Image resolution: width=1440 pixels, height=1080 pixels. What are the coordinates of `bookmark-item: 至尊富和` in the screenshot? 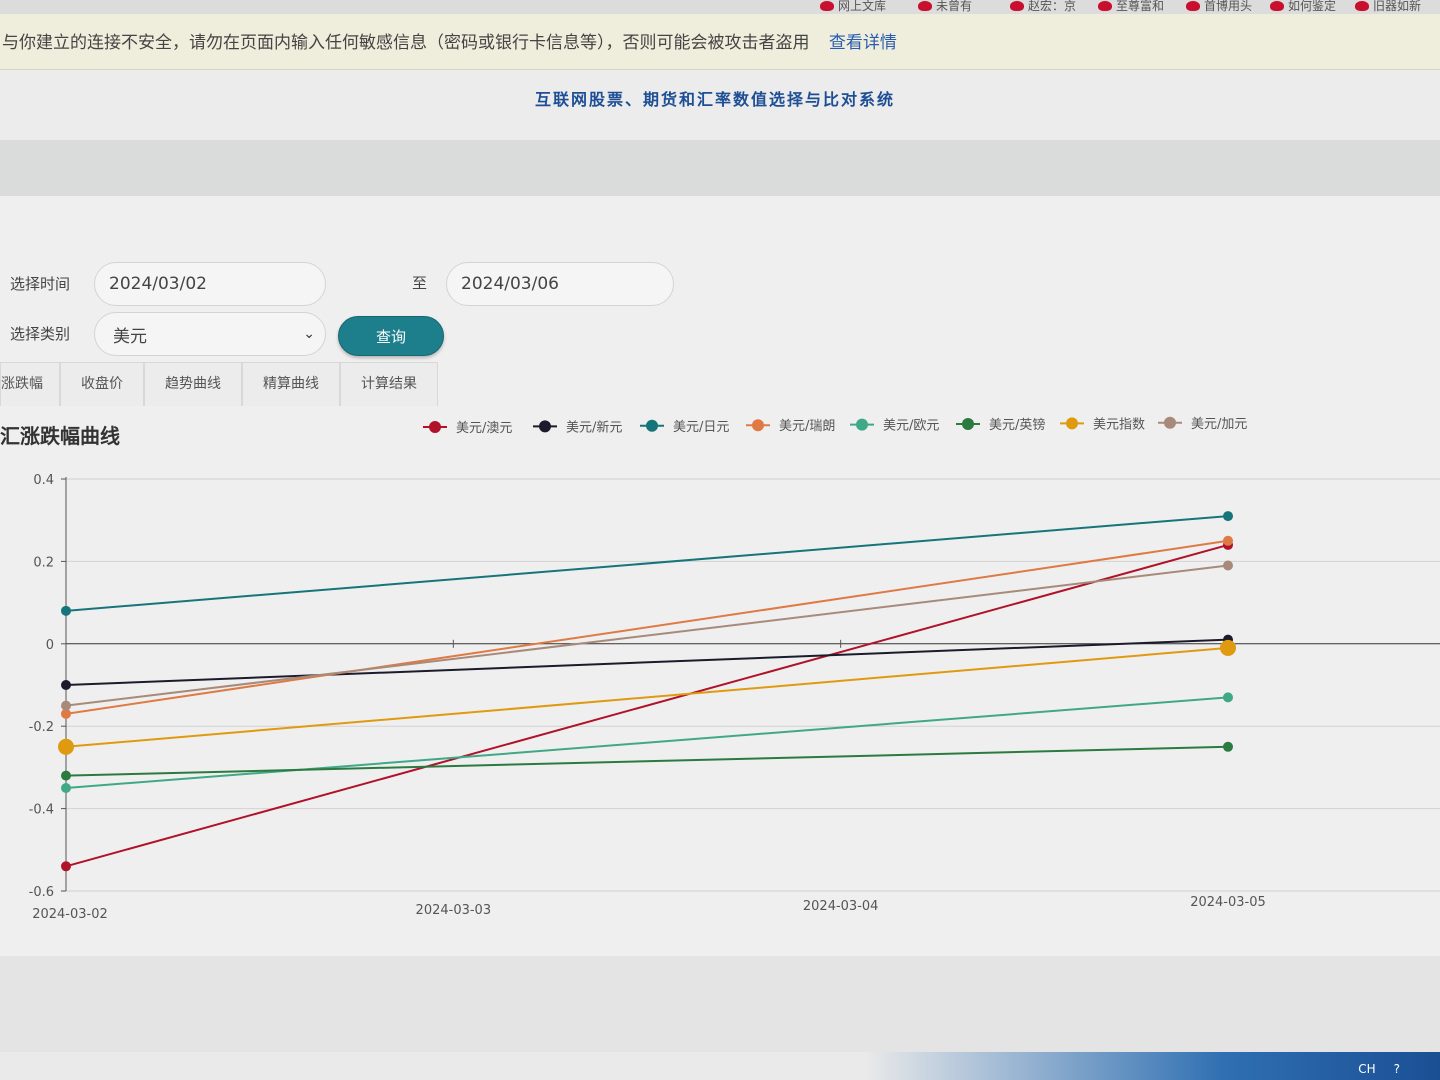 It's located at (1131, 7).